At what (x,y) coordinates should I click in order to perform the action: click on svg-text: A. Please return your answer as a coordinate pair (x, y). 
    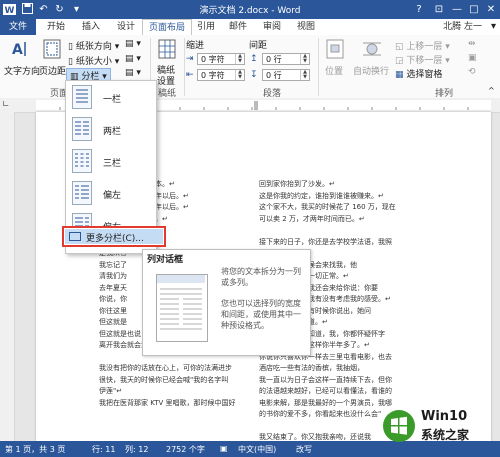
    Looking at the image, I should click on (17, 50).